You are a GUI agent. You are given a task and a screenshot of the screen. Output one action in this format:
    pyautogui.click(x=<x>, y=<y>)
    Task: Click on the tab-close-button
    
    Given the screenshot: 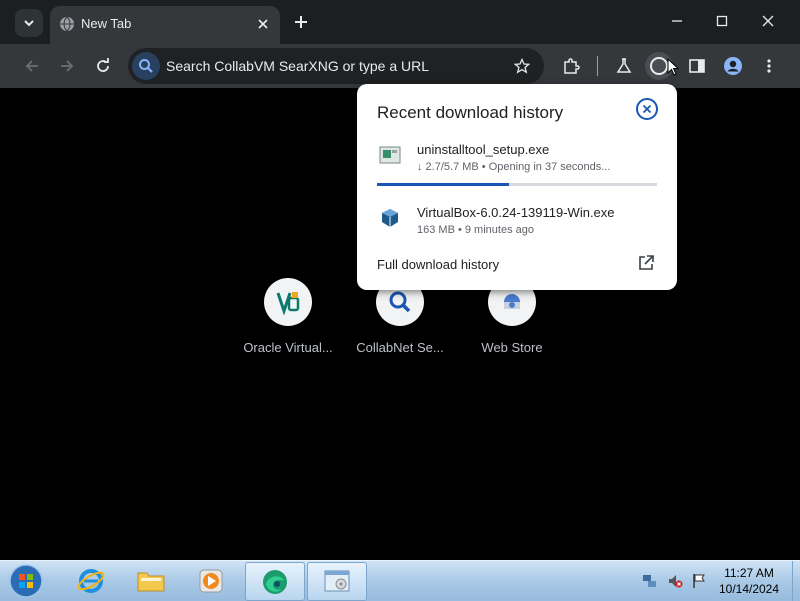 What is the action you would take?
    pyautogui.click(x=263, y=24)
    